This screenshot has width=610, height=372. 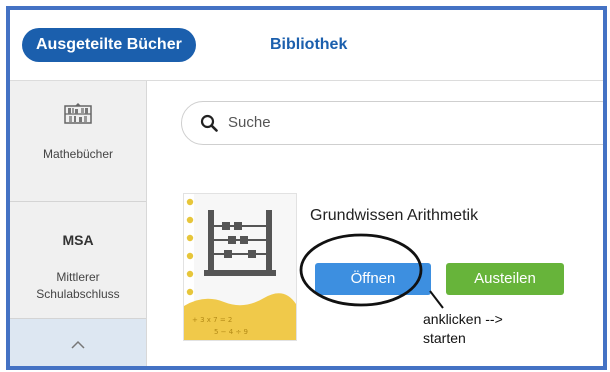 I want to click on svg-text: + 3 x 7 = 2, so click(x=212, y=320).